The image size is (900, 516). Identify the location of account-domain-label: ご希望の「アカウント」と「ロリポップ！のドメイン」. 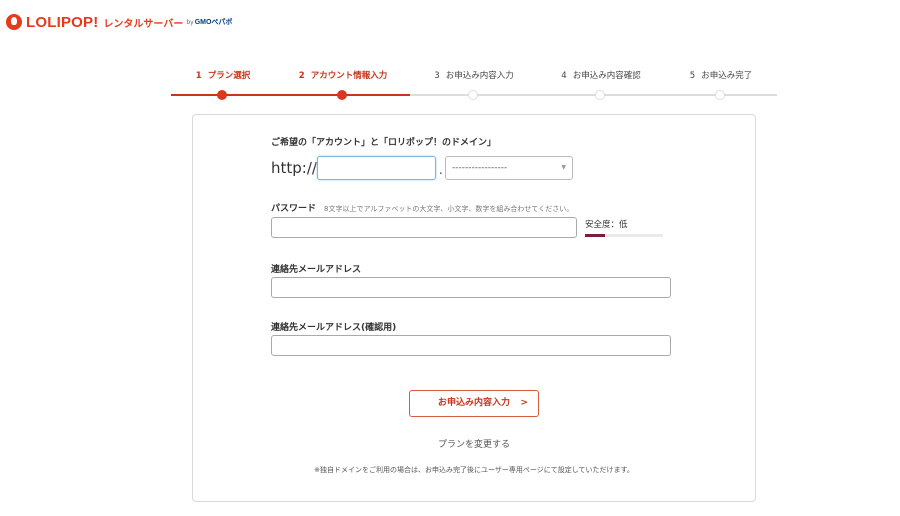
(384, 143).